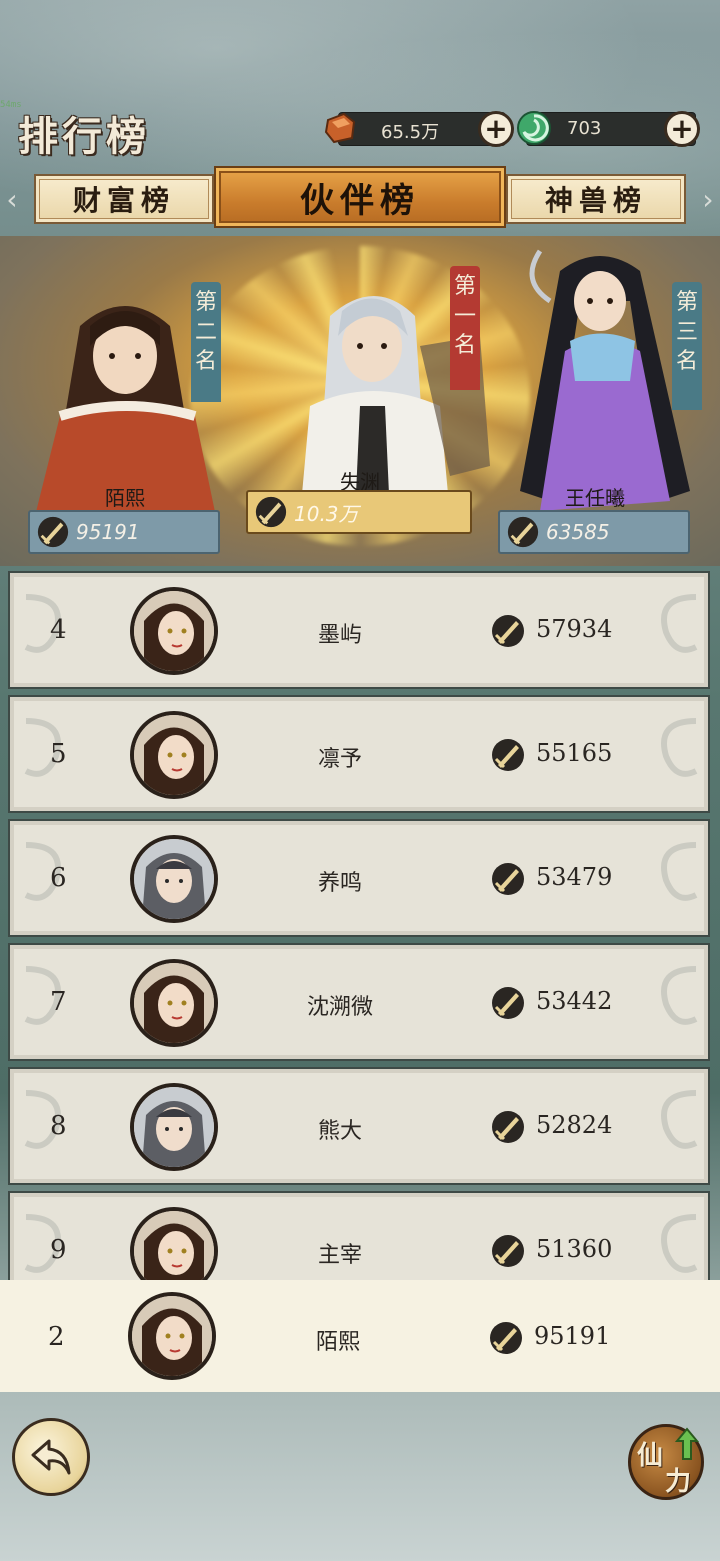 This screenshot has height=1561, width=720. Describe the element at coordinates (339, 759) in the screenshot. I see `player-name: 凛予` at that location.